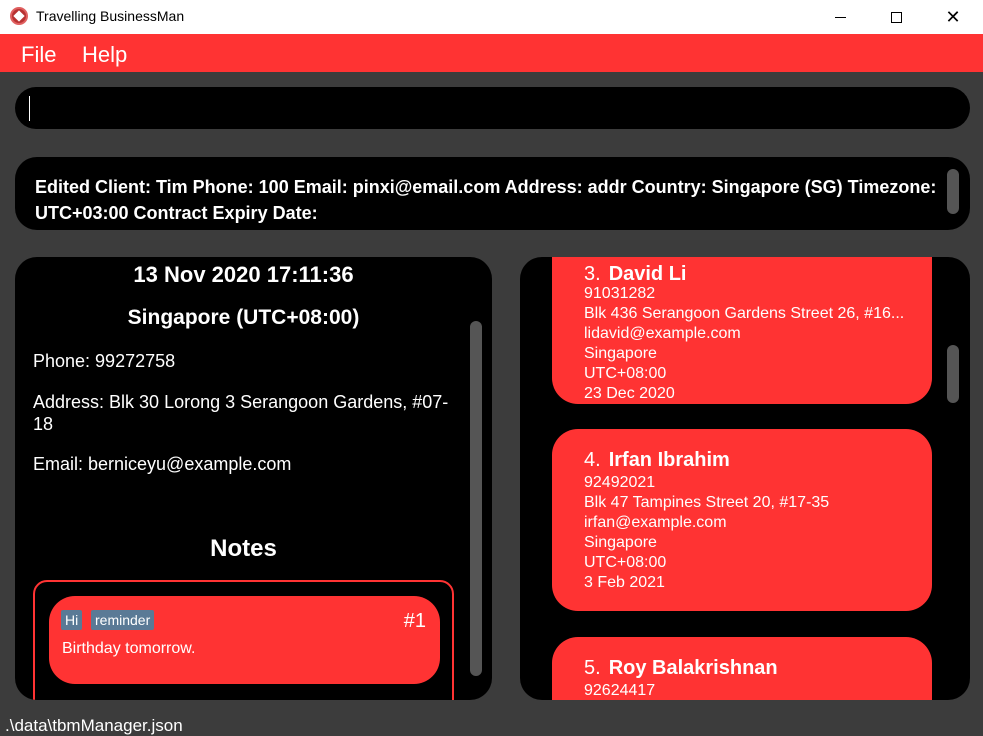 The image size is (983, 736). I want to click on menu-file: File, so click(38, 55).